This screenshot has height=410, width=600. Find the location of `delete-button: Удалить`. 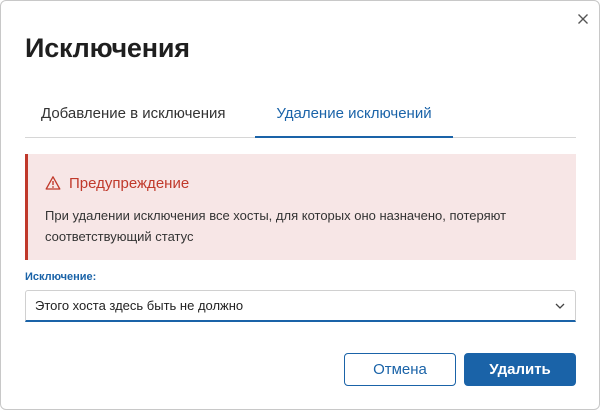

delete-button: Удалить is located at coordinates (520, 369).